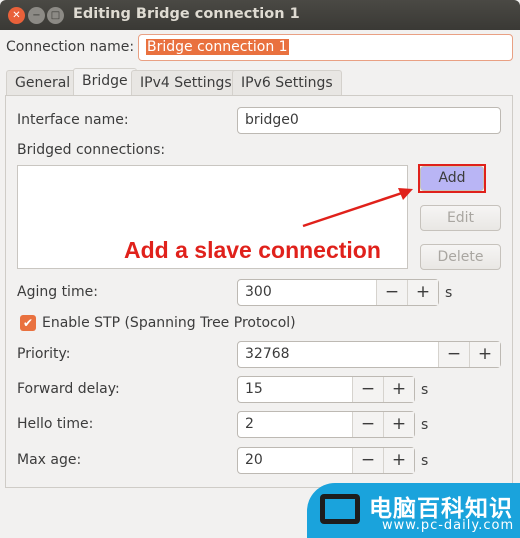 The width and height of the screenshot is (520, 538). I want to click on aging-time-label: Aging time:, so click(57, 292).